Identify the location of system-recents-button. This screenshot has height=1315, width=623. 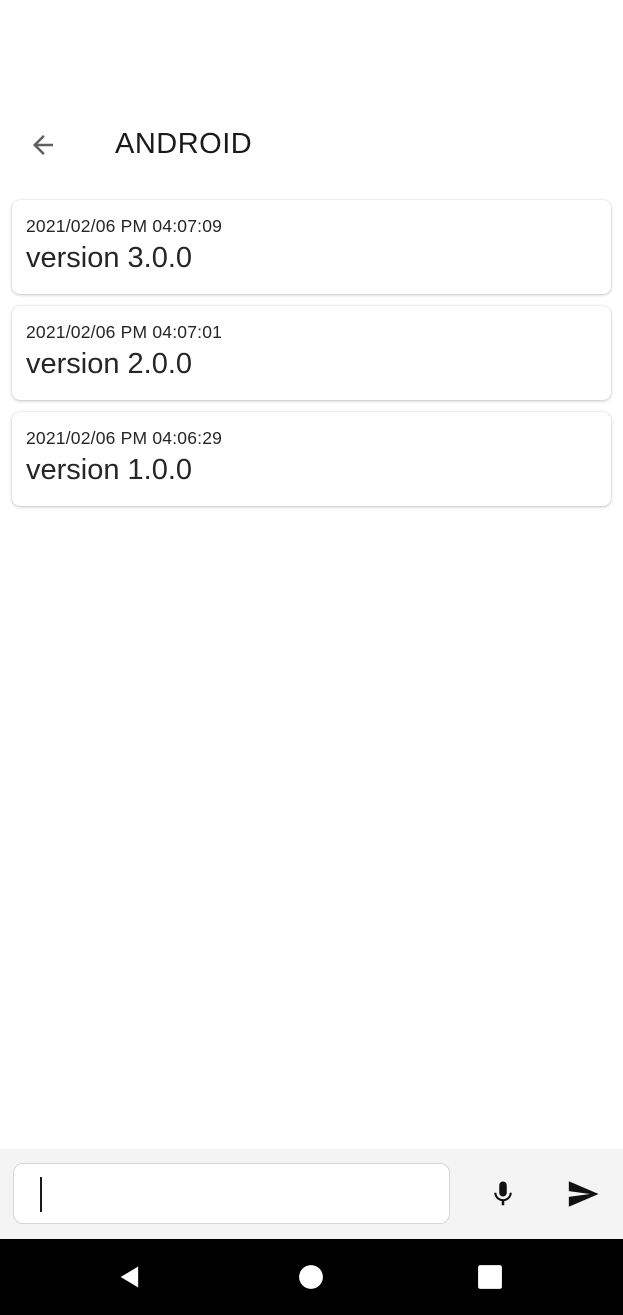
(490, 1277).